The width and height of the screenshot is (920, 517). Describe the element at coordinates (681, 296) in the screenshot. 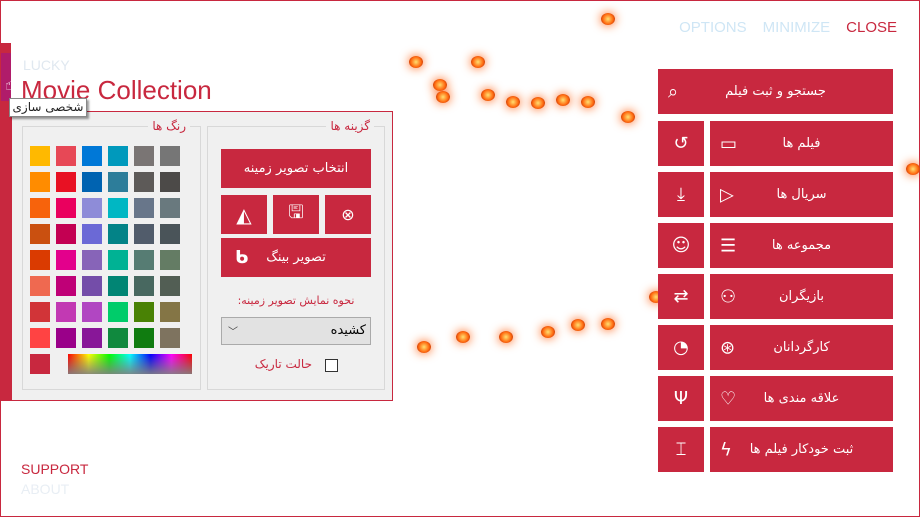

I see `side-tile-import-export: ⇄` at that location.